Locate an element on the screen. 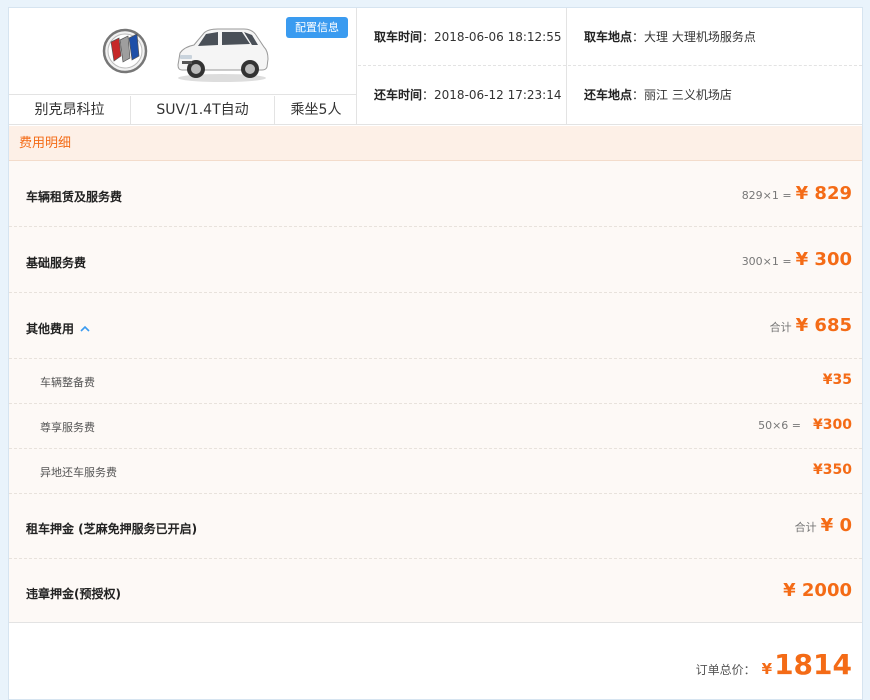 The image size is (870, 700). fee-label: 车辆租赁及服务费 is located at coordinates (74, 197).